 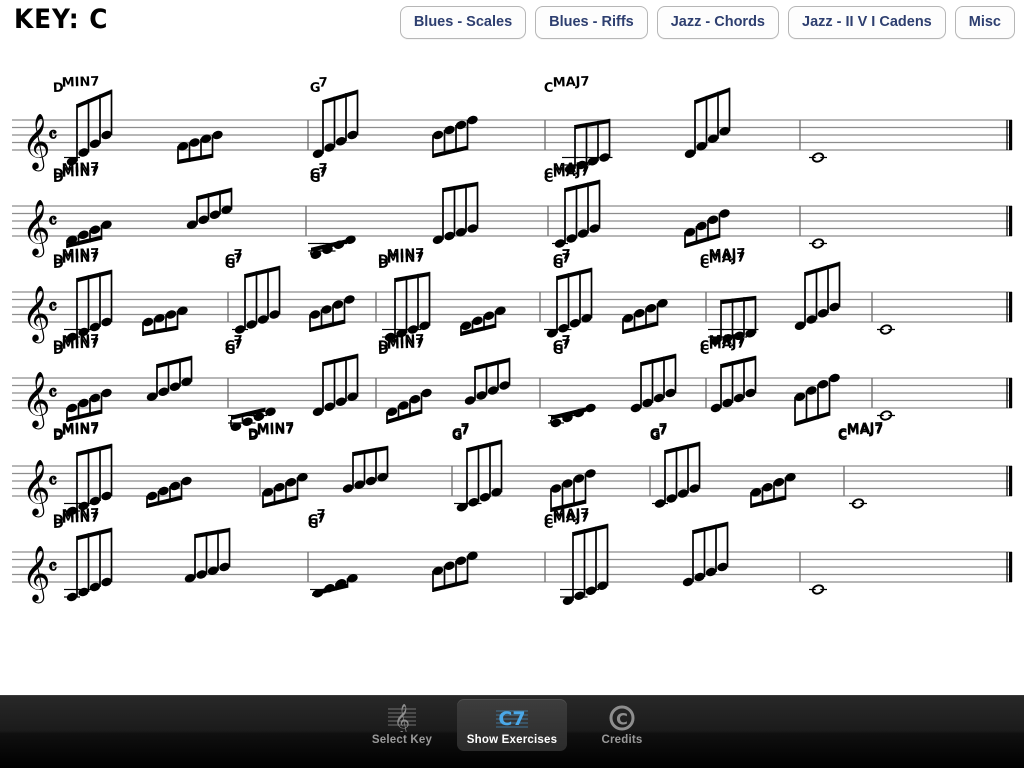 I want to click on tab-bar-items: 𝄞 Select Key C7 Show Exercises C Credits, so click(x=512, y=725).